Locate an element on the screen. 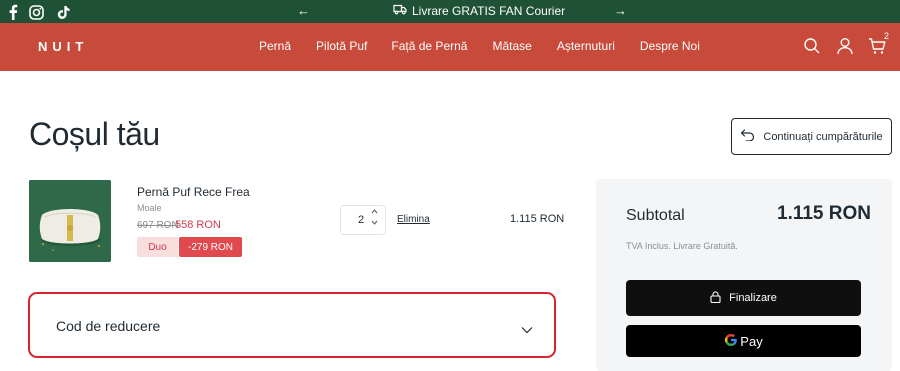  announcement-bar: ← Livrare GRATIS FAN Courier → is located at coordinates (450, 11).